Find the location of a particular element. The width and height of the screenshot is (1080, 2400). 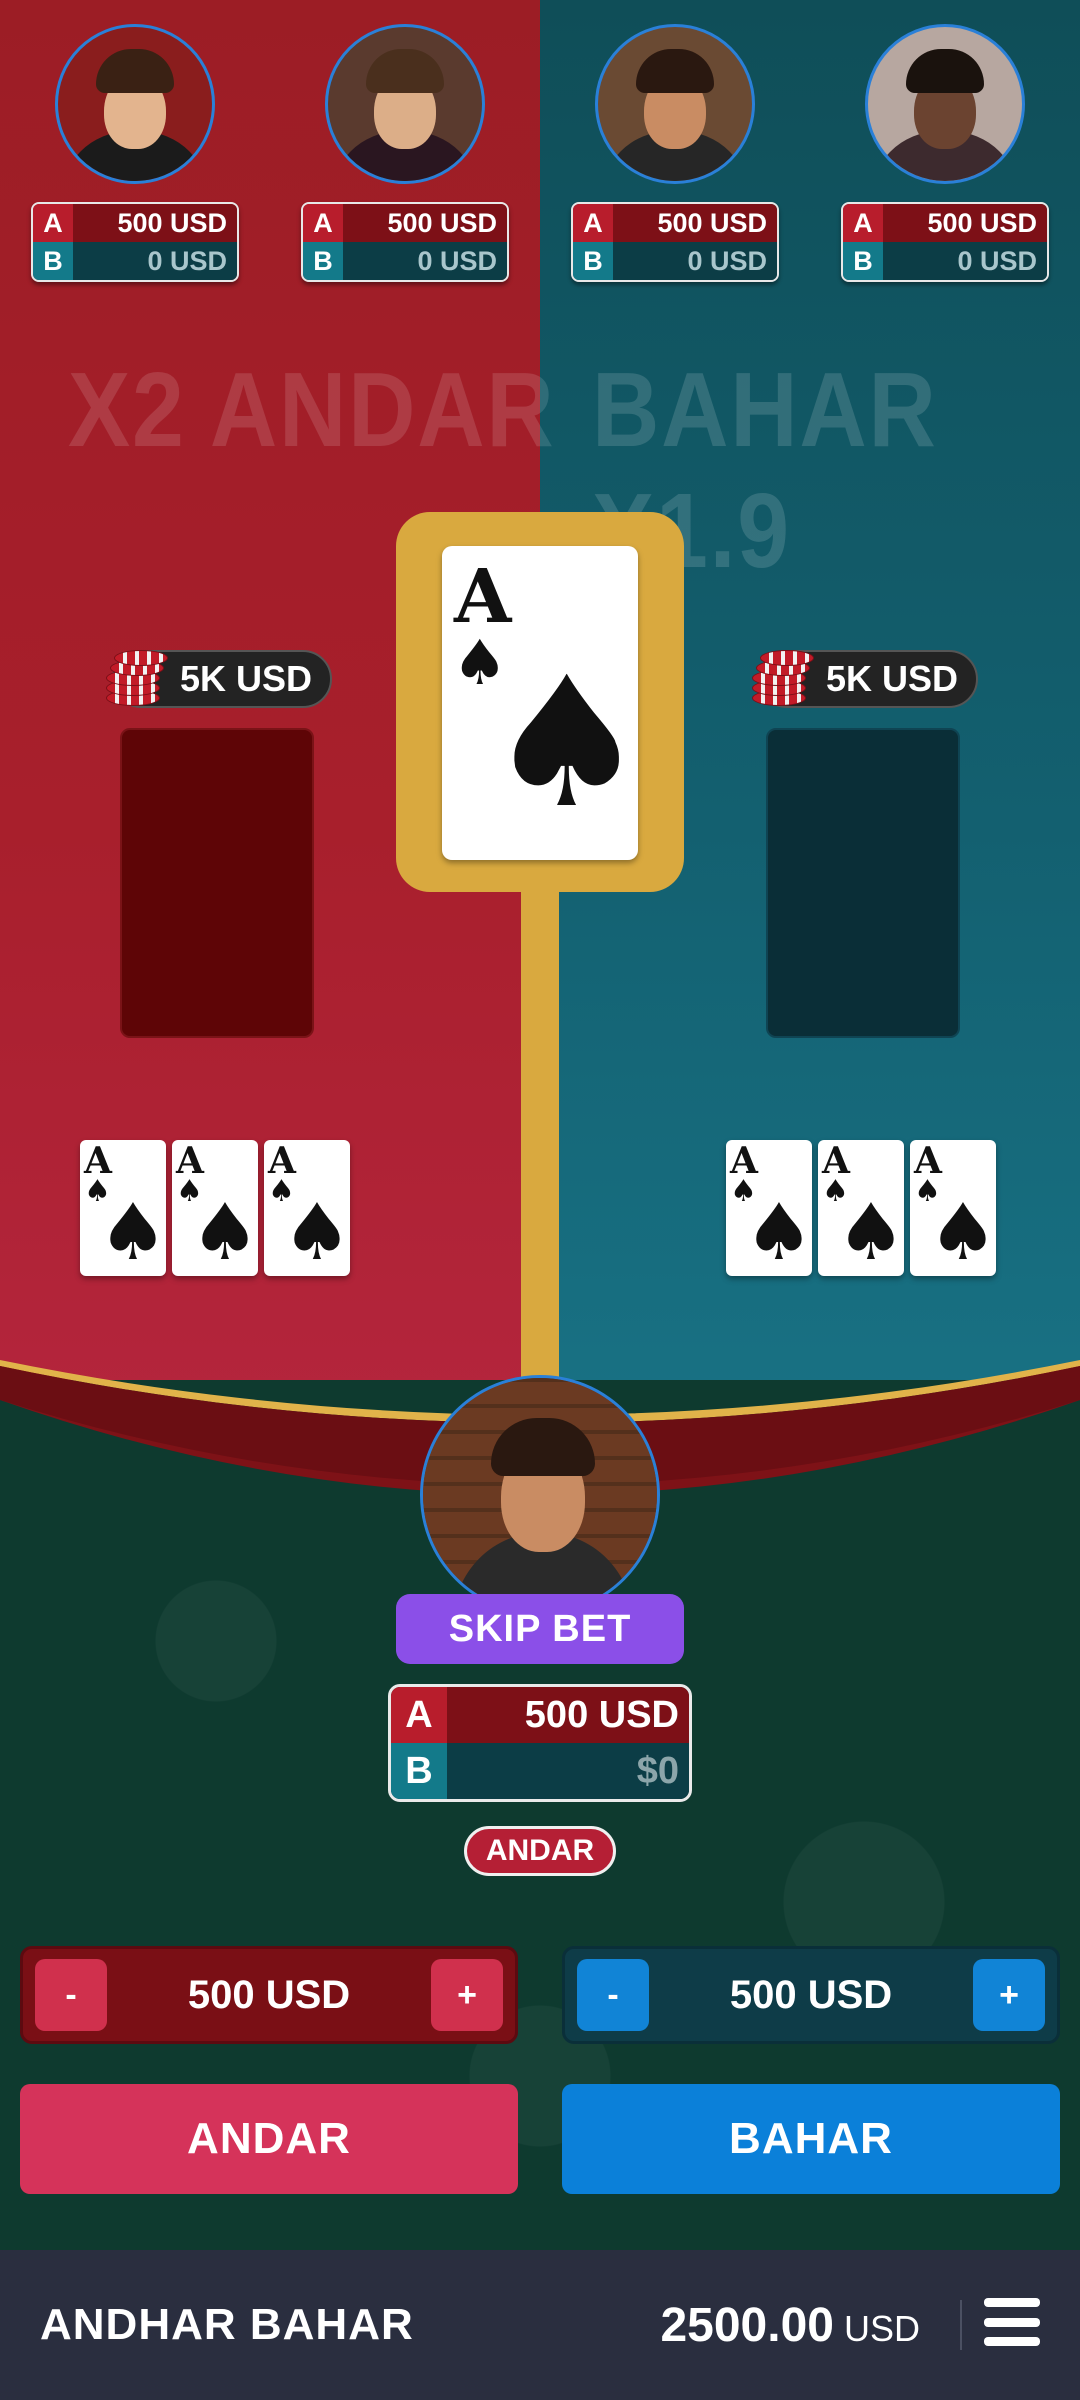

skip-bet-button: SKIP BET is located at coordinates (540, 1629).